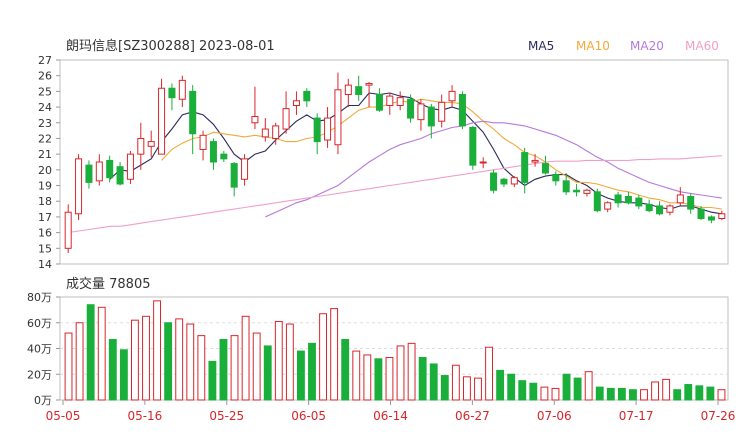 Image resolution: width=740 pixels, height=440 pixels. Describe the element at coordinates (45, 107) in the screenshot. I see `price-tick-label: 24` at that location.